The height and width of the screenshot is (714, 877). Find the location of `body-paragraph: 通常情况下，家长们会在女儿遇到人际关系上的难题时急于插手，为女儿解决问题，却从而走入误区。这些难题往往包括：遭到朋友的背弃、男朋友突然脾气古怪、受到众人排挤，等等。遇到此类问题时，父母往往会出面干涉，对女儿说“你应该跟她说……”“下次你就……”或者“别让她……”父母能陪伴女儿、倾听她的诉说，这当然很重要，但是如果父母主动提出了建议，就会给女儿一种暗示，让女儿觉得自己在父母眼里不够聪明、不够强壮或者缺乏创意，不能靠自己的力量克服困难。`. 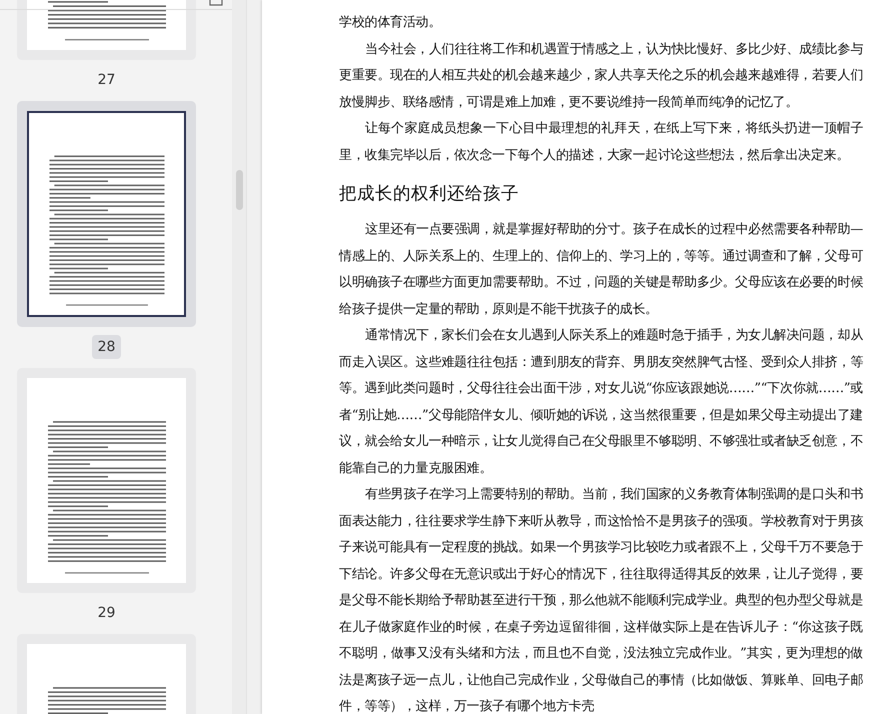

body-paragraph: 通常情况下，家长们会在女儿遇到人际关系上的难题时急于插手，为女儿解决问题，却从而走入误区。这些难题往往包括：遭到朋友的背弃、男朋友突然脾气古怪、受到众人排挤，等等。遇到此类问题时，父母往往会出面干涉，对女儿说“你应该跟她说……”“下次你就……”或者“别让她……”父母能陪伴女儿、倾听她的诉说，这当然很重要，但是如果父母主动提出了建议，就会给女儿一种暗示，让女儿觉得自己在父母眼里不够聪明、不够强壮或者缺乏创意，不能靠自己的力量克服困难。 is located at coordinates (601, 402).